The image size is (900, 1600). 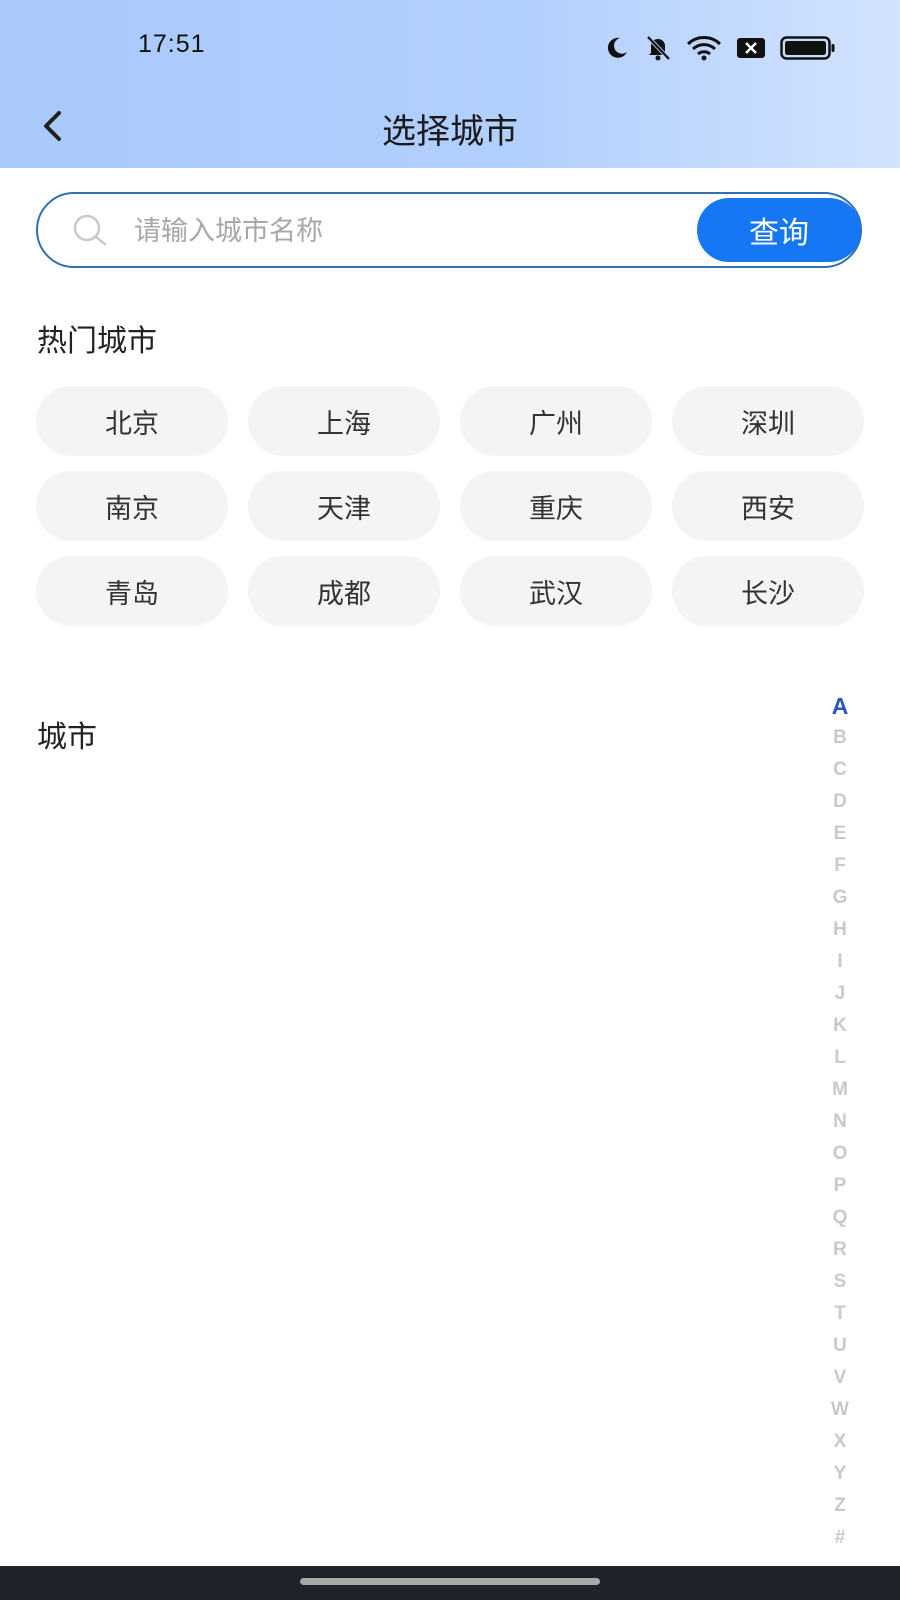 I want to click on hot-city-chip: 成都, so click(x=344, y=591).